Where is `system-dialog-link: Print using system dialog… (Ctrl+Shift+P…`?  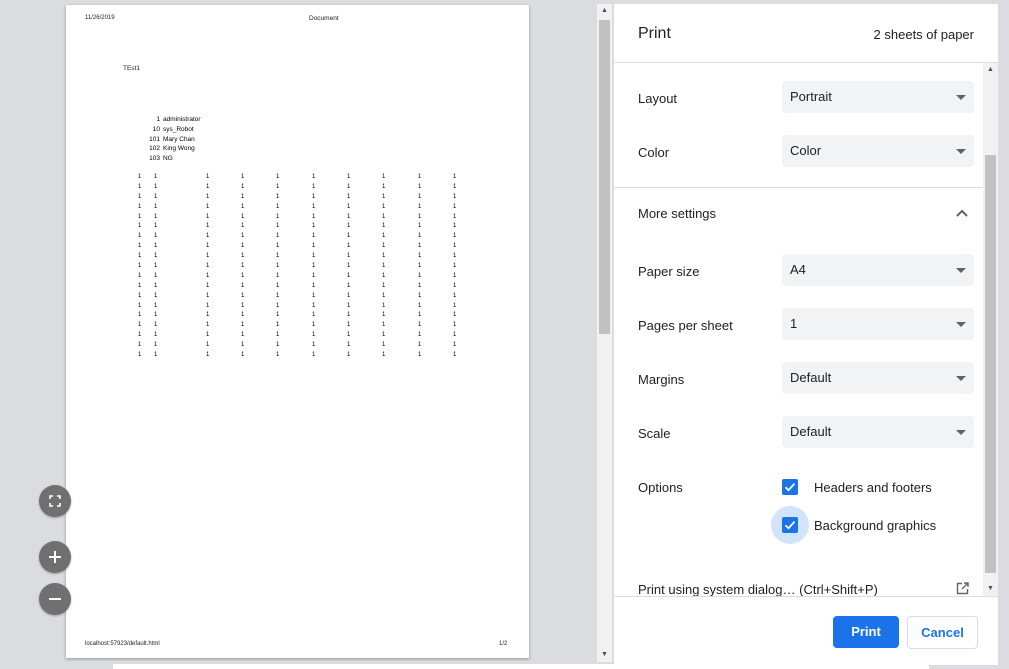
system-dialog-link: Print using system dialog… (Ctrl+Shift+P… is located at coordinates (758, 589).